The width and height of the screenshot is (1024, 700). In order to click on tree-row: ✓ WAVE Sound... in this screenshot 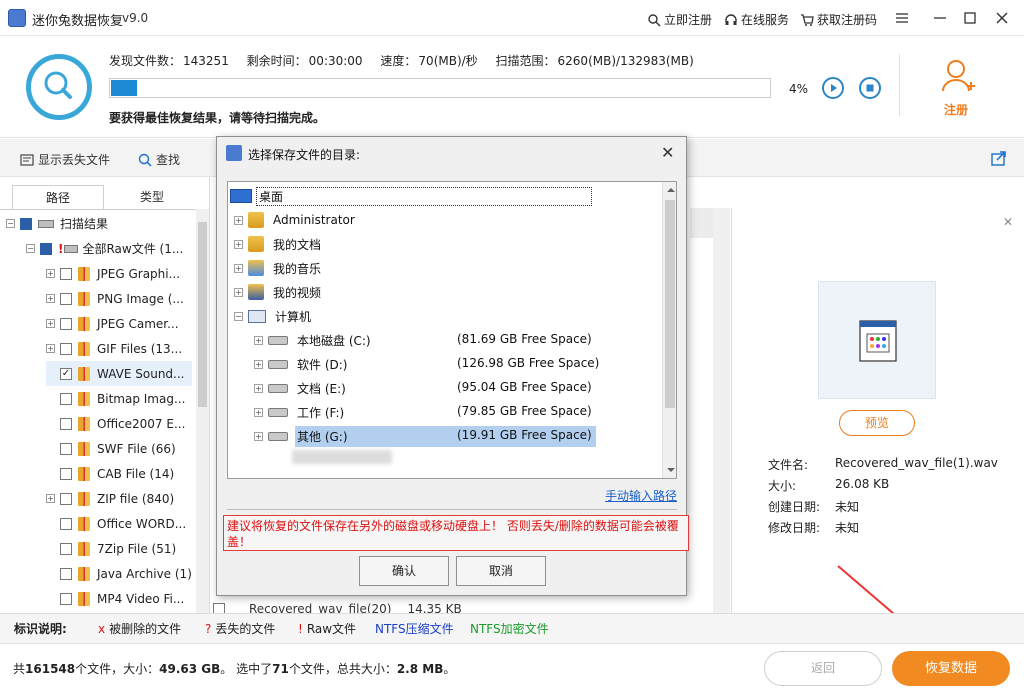, I will do `click(119, 373)`.